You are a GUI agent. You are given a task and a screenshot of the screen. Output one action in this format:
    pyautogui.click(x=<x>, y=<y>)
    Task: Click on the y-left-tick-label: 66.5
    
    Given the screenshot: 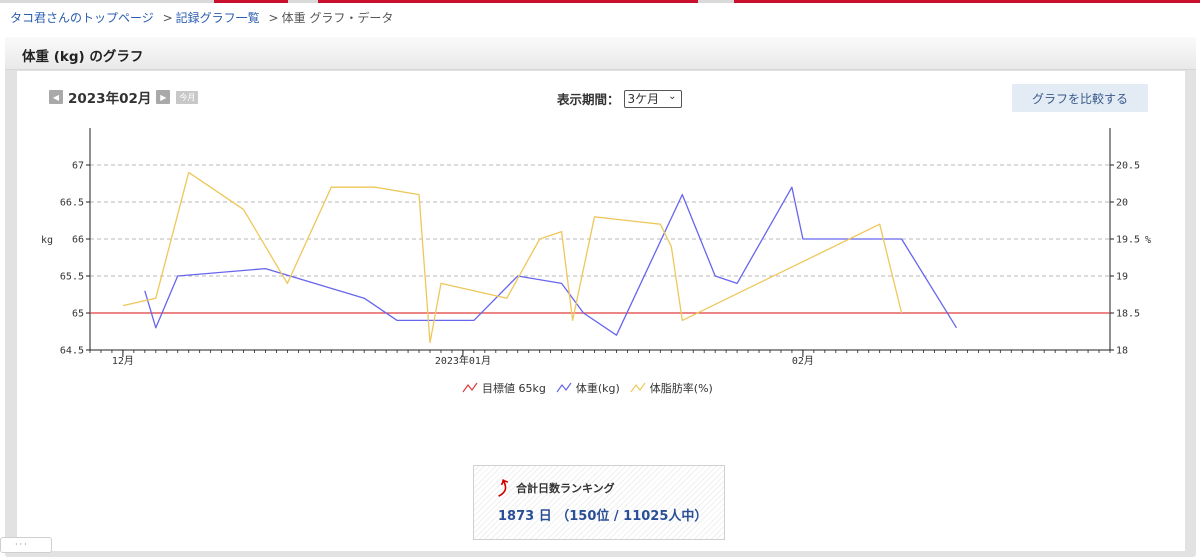 What is the action you would take?
    pyautogui.click(x=72, y=203)
    